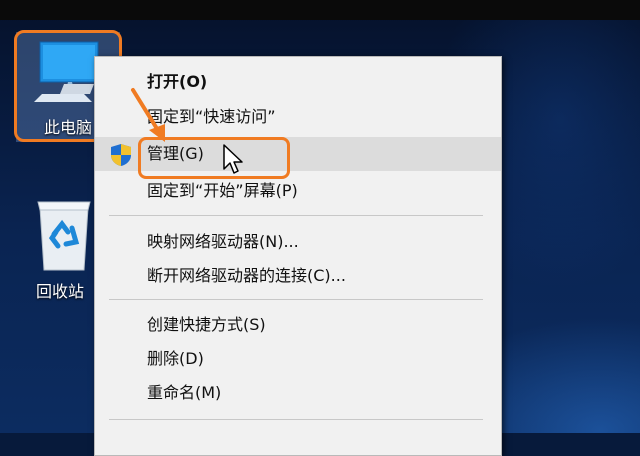 The height and width of the screenshot is (456, 640). What do you see at coordinates (298, 393) in the screenshot?
I see `menu-item-rename: 重命名(M)` at bounding box center [298, 393].